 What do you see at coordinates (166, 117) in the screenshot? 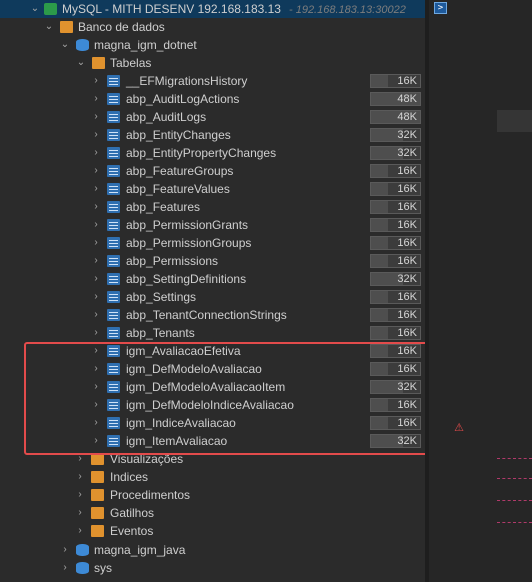
I see `table-name: abp_AuditLogs` at bounding box center [166, 117].